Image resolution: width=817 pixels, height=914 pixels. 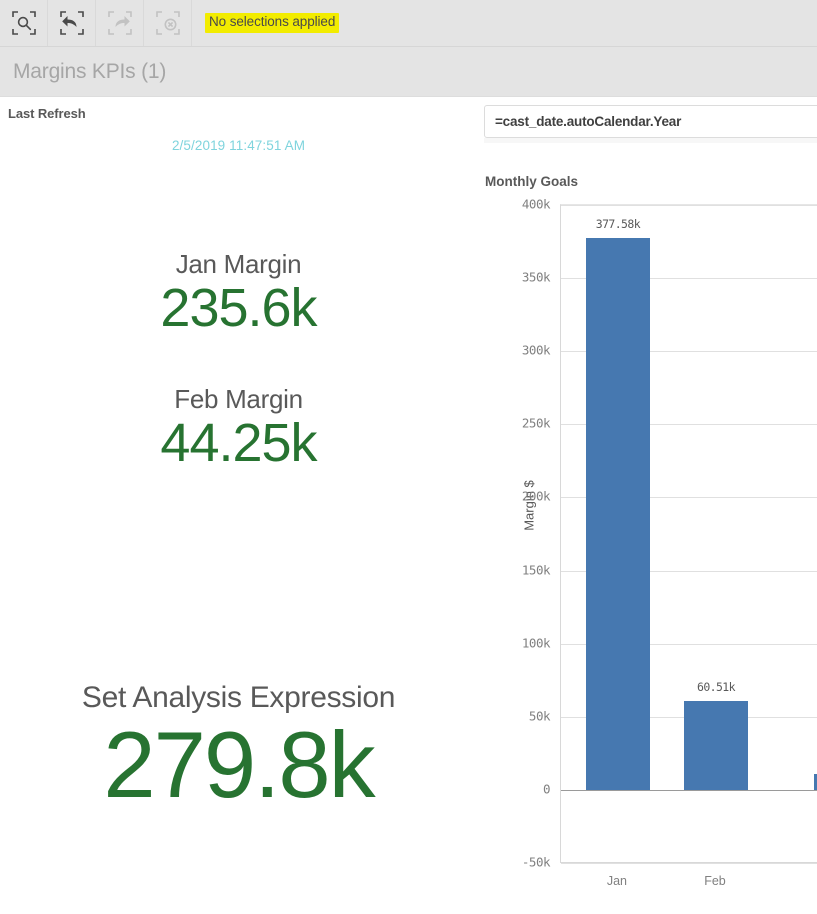 What do you see at coordinates (536, 350) in the screenshot?
I see `chart-y-tick-label: 300k` at bounding box center [536, 350].